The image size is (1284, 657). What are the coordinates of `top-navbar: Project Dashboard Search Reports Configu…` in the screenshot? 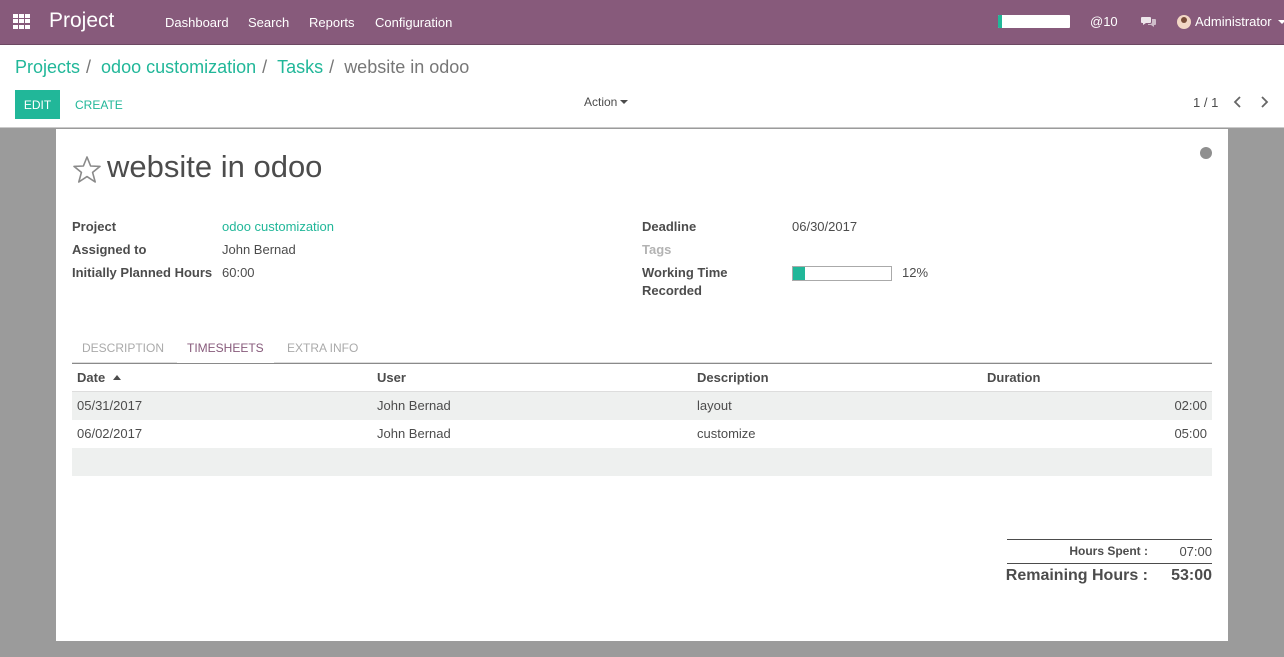 It's located at (642, 22).